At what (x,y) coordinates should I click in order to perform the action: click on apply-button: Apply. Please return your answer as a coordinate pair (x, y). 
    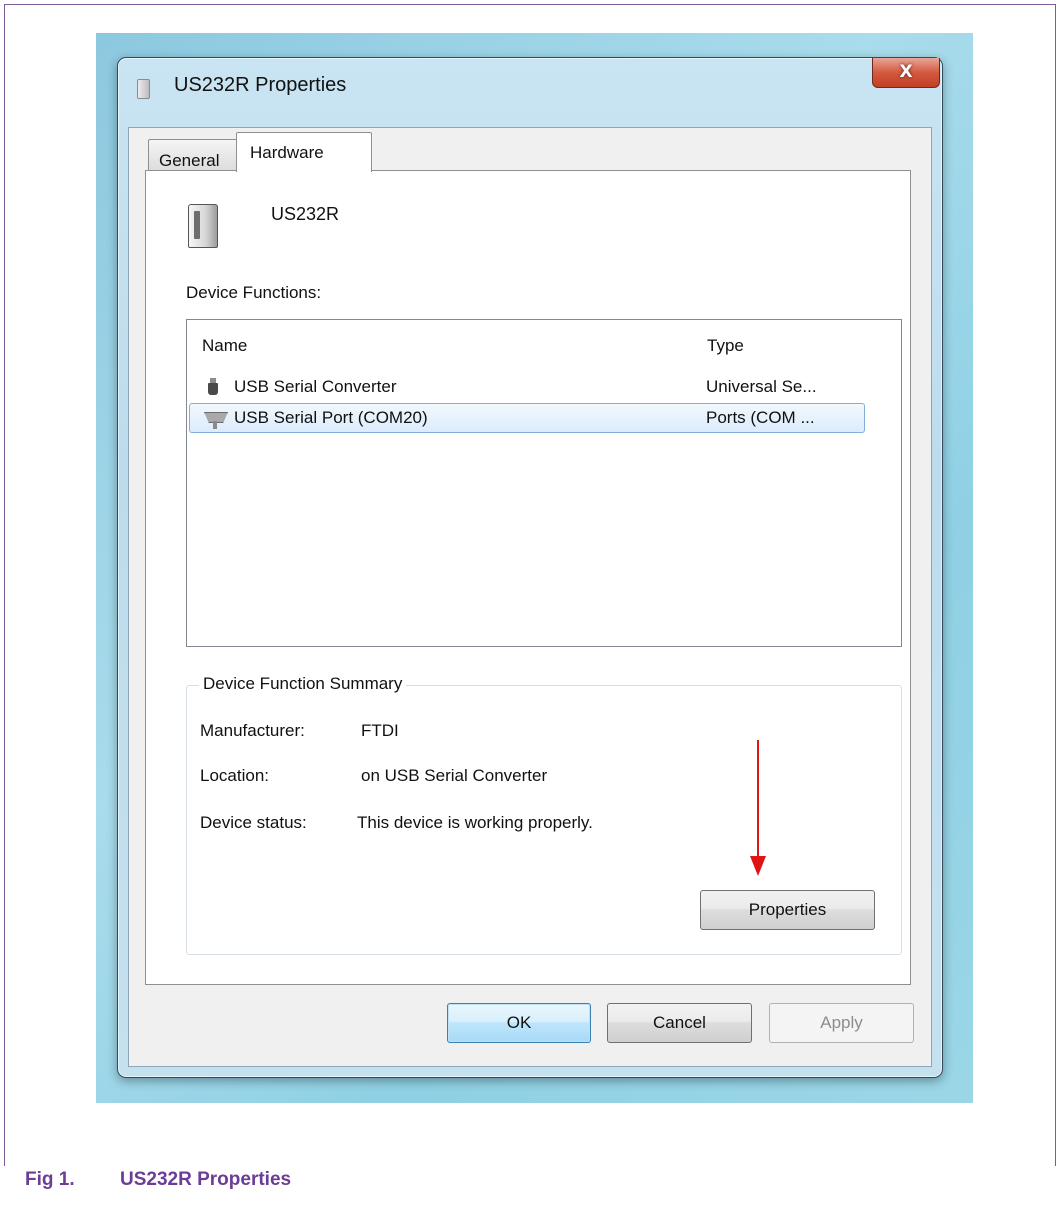
    Looking at the image, I should click on (841, 1023).